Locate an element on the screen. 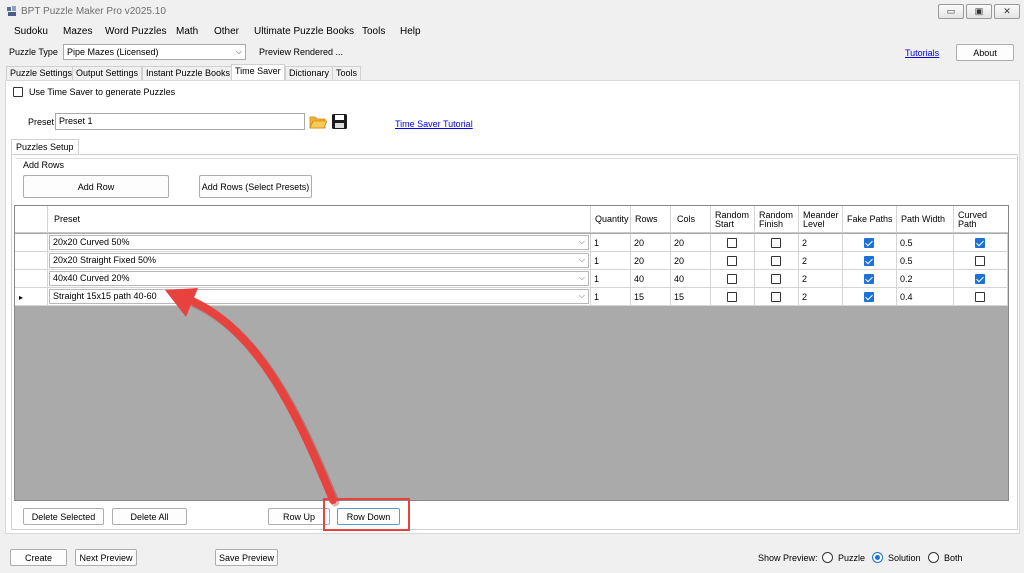  next-preview-button: Next Preview is located at coordinates (106, 557).